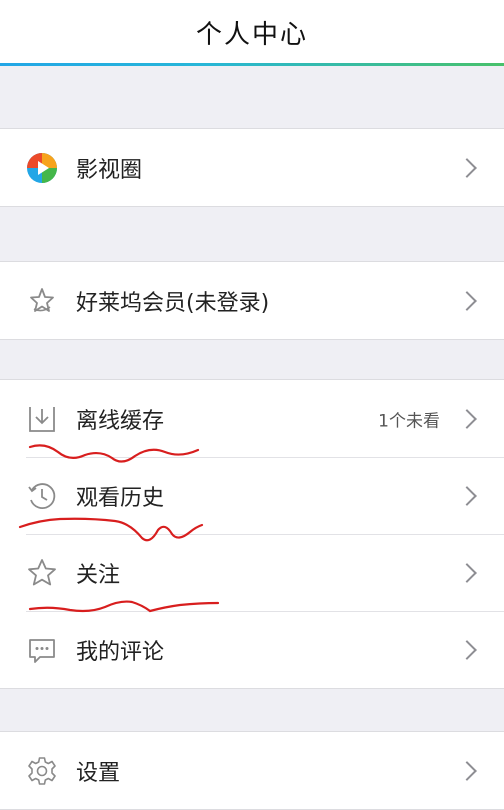  Describe the element at coordinates (42, 301) in the screenshot. I see `star-badge-icon` at that location.